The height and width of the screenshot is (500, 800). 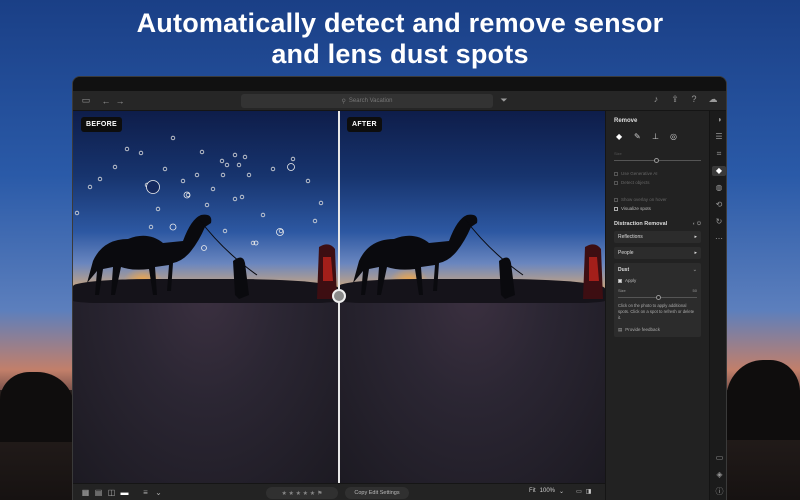 What do you see at coordinates (695, 270) in the screenshot?
I see `dust-chevron-icon: ⌄` at bounding box center [695, 270].